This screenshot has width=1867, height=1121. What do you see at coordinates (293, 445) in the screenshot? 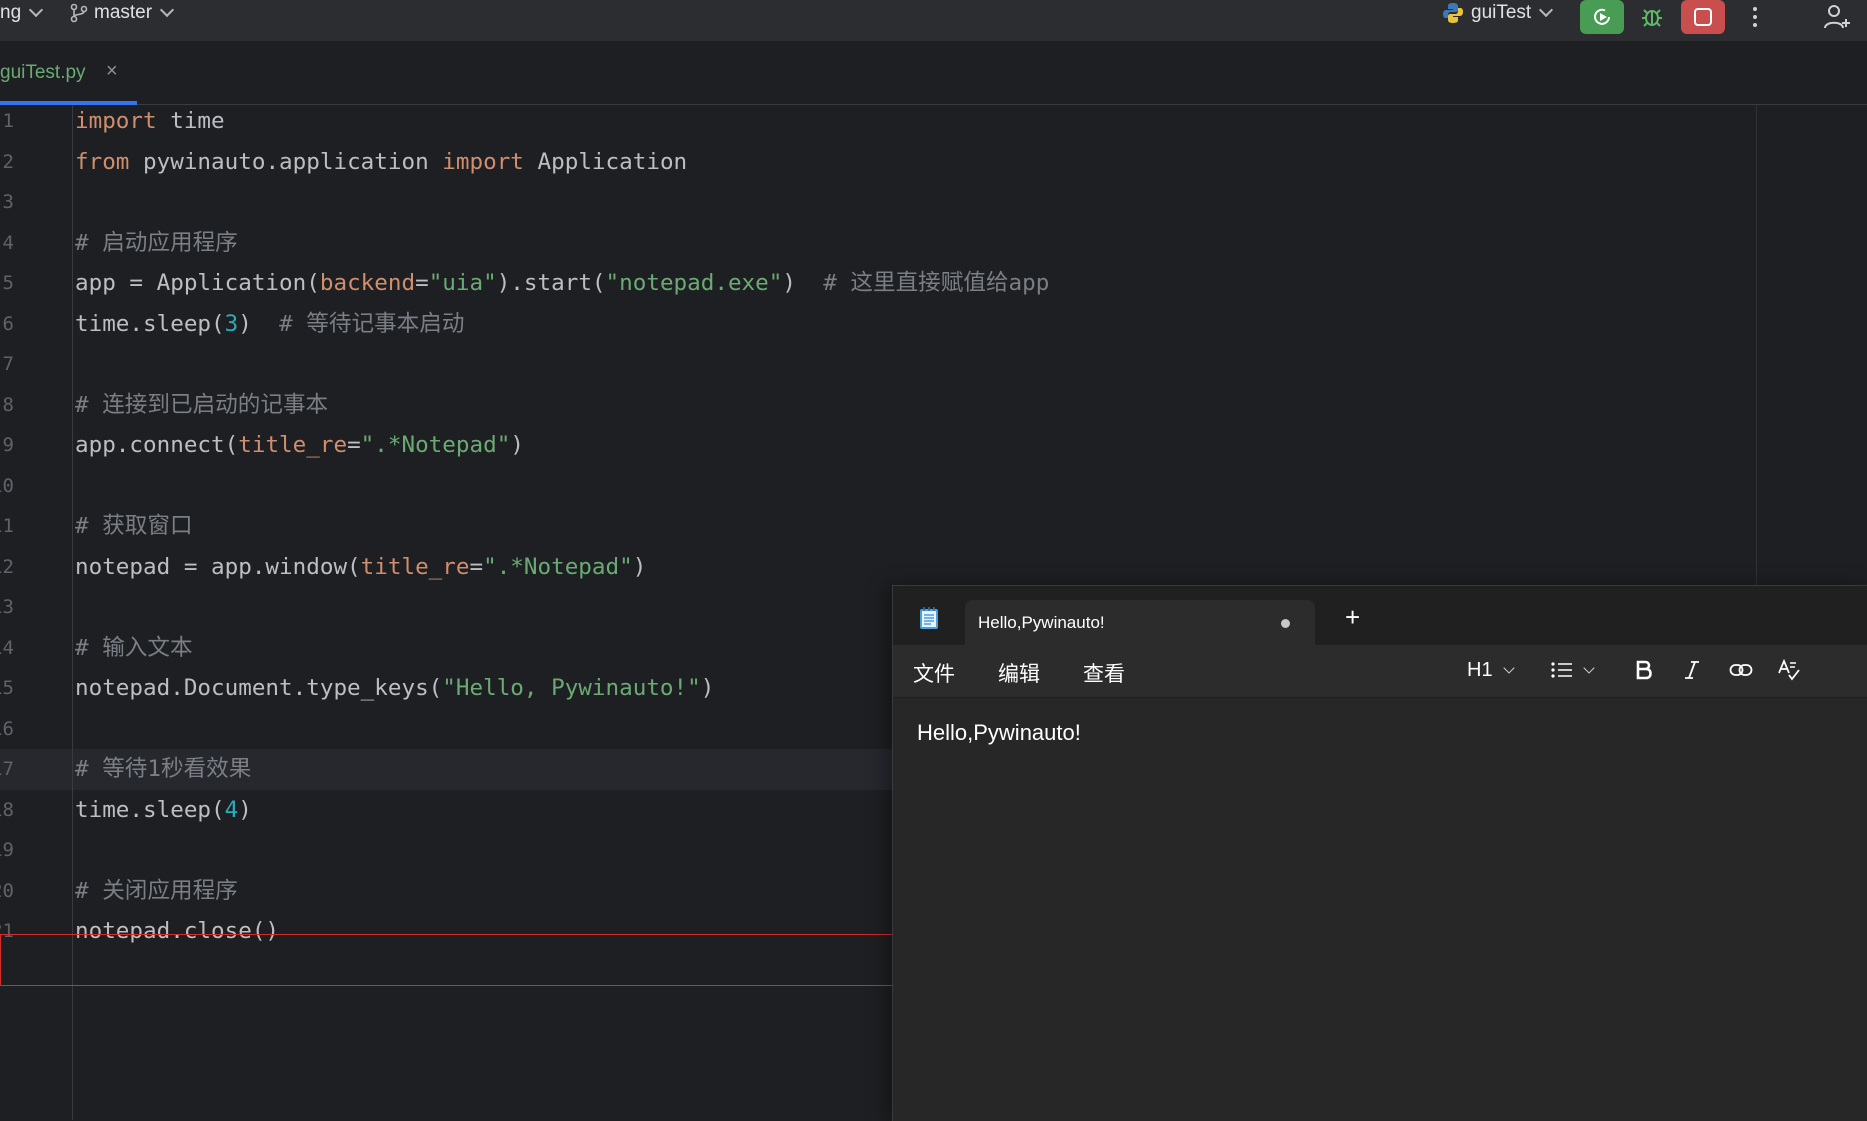
I see `code-token: title_re` at bounding box center [293, 445].